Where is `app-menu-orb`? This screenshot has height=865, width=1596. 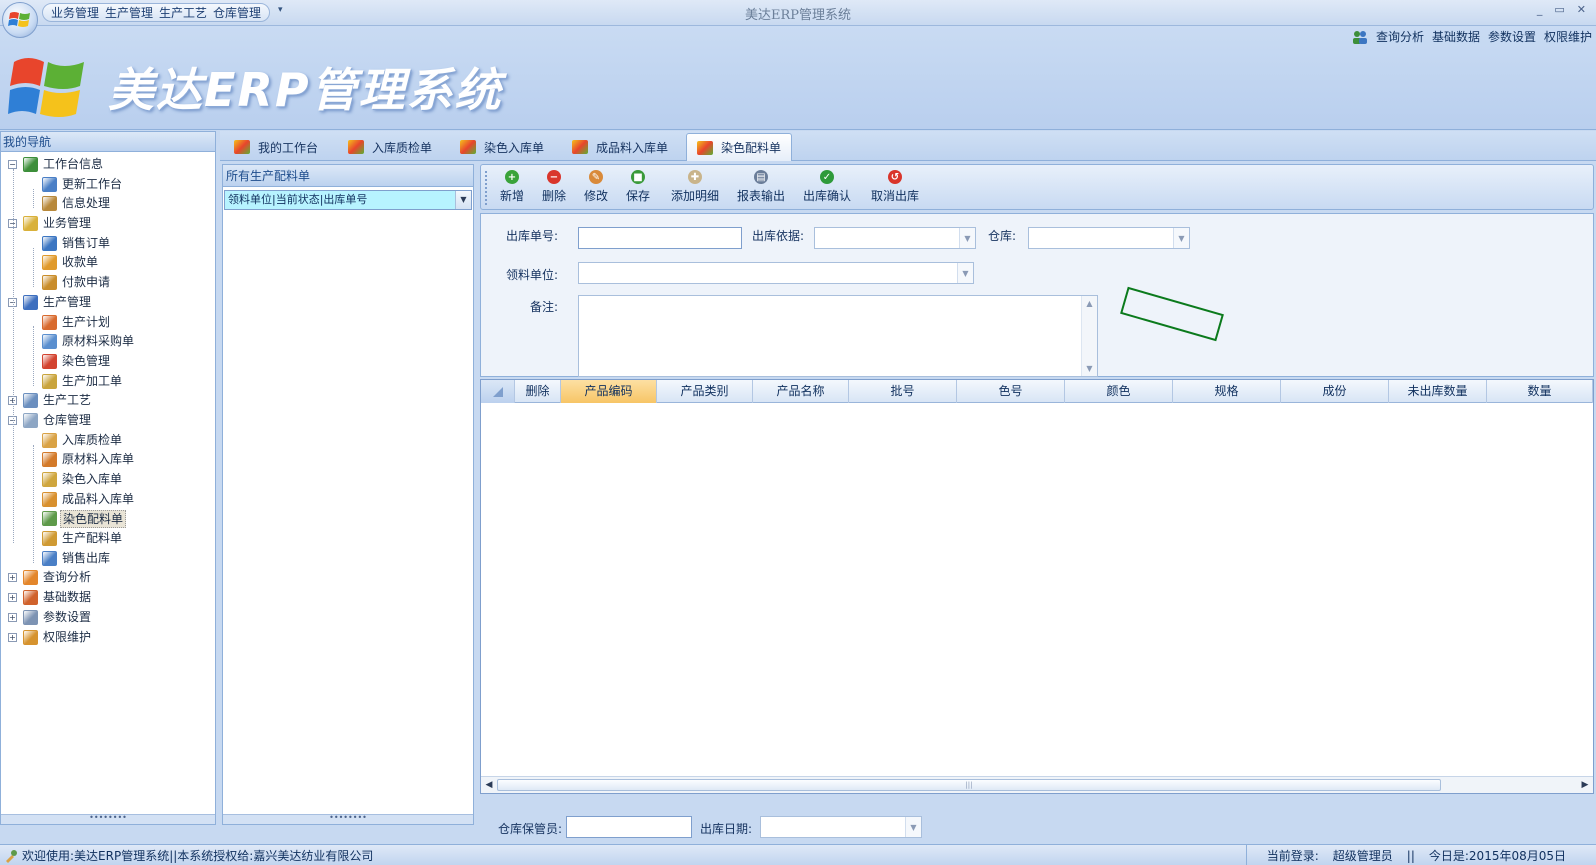
app-menu-orb is located at coordinates (20, 20).